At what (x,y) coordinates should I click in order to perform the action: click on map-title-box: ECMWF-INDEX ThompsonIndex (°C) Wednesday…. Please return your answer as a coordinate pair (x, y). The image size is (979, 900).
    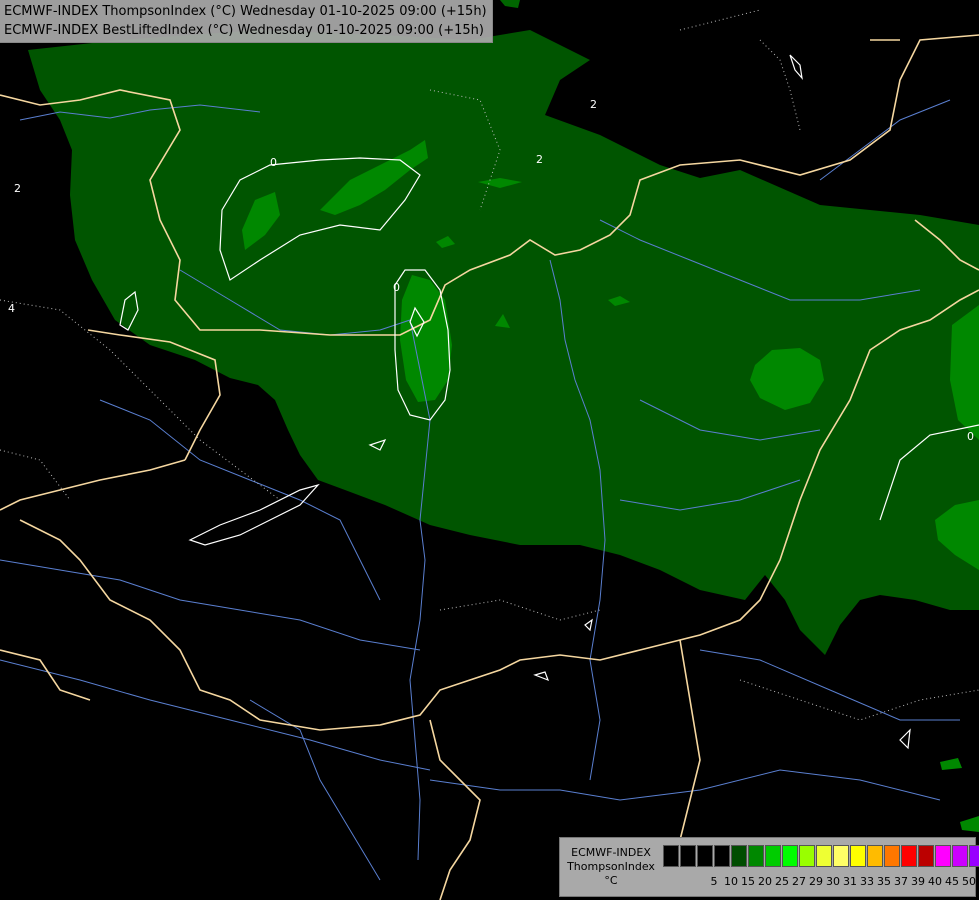
    Looking at the image, I should click on (246, 21).